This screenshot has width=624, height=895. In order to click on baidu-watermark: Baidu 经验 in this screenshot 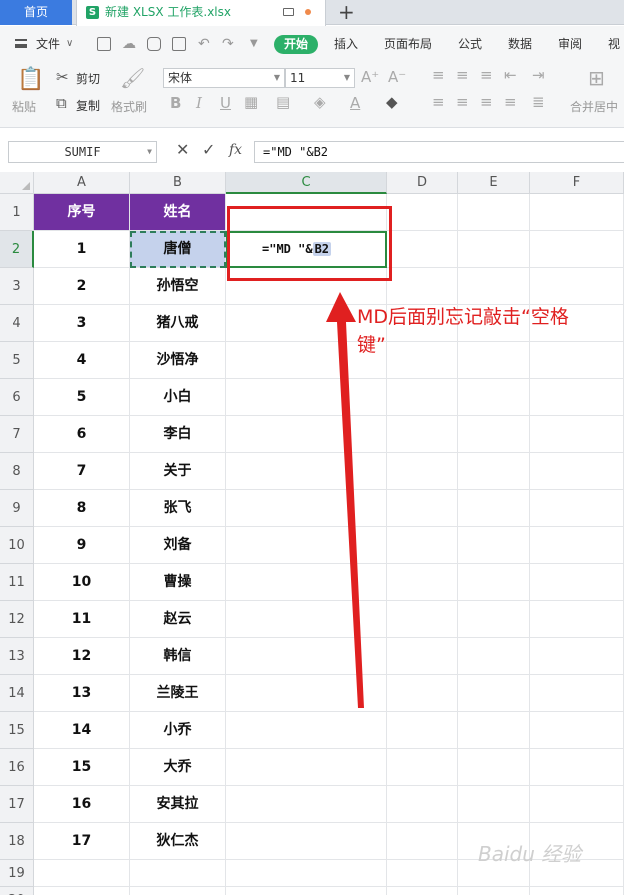, I will do `click(530, 854)`.